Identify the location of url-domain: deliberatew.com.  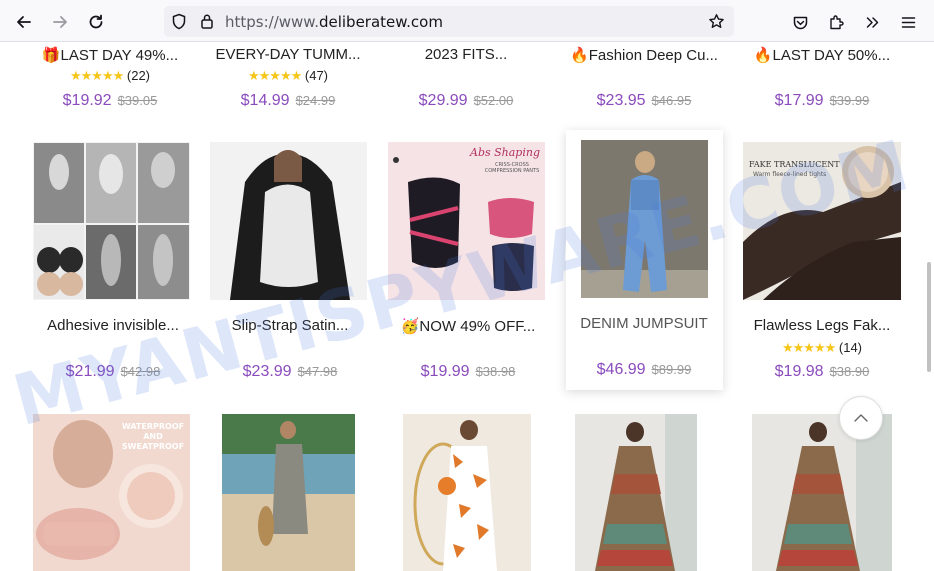
(380, 22).